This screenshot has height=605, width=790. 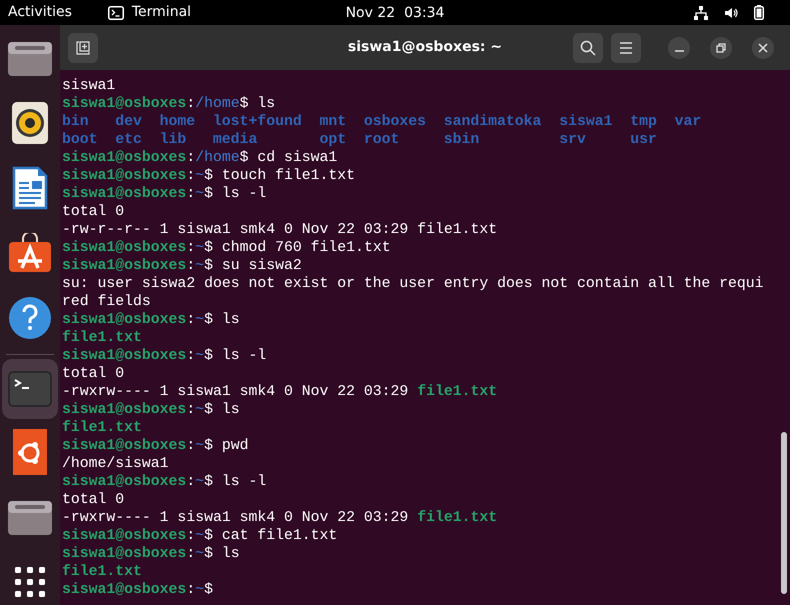 I want to click on directory-name: sbin, so click(x=462, y=140).